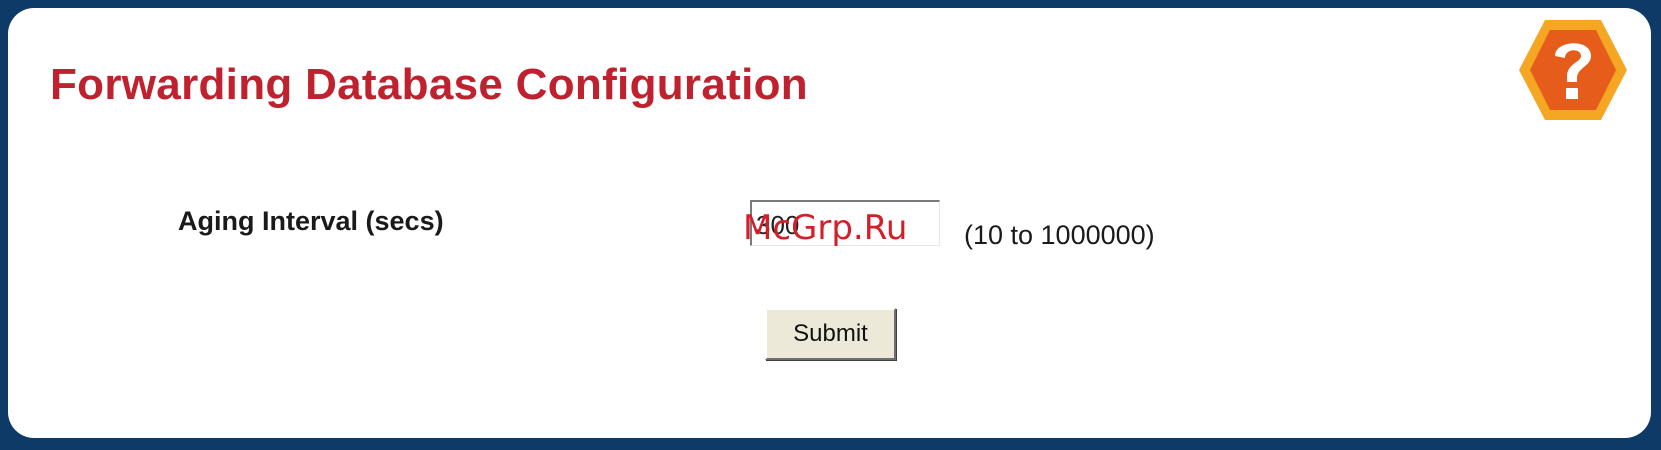 This screenshot has height=450, width=1661. What do you see at coordinates (429, 84) in the screenshot?
I see `page-title: Forwarding Database Configuration` at bounding box center [429, 84].